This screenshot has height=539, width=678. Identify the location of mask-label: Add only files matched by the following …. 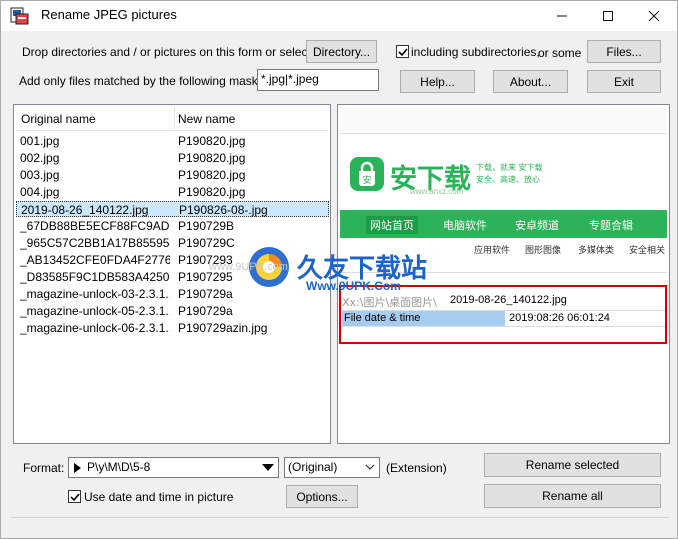
(149, 81).